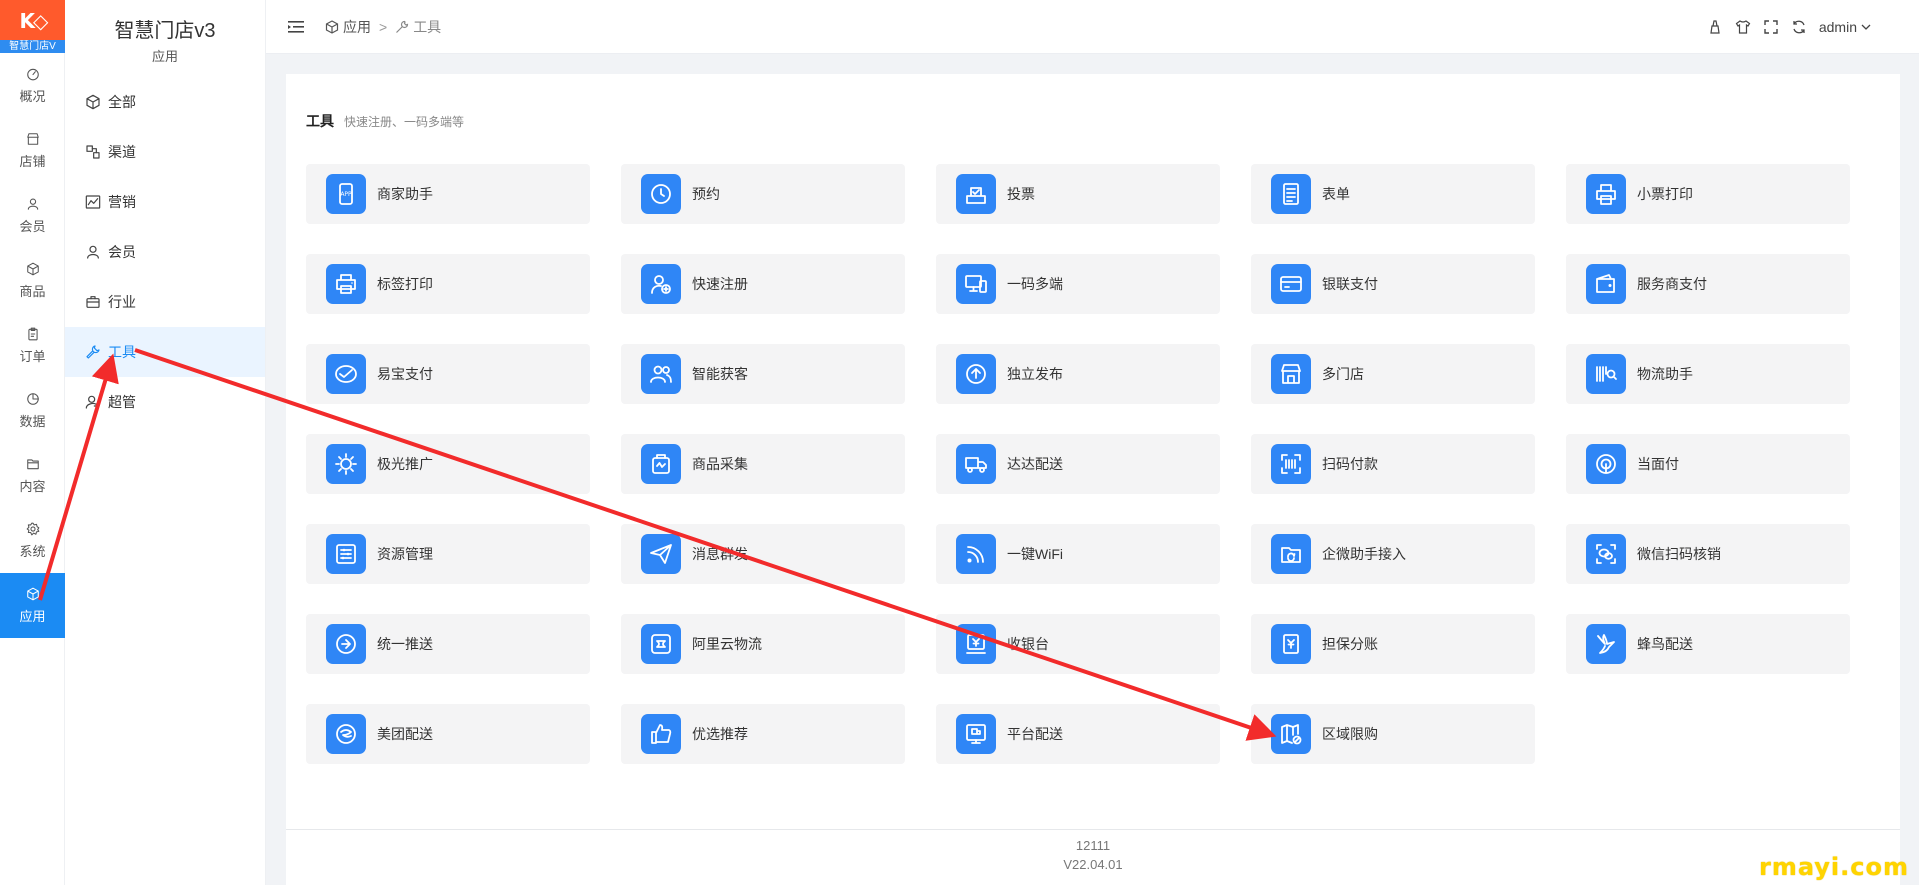  I want to click on tool-tile: 快速注册, so click(763, 284).